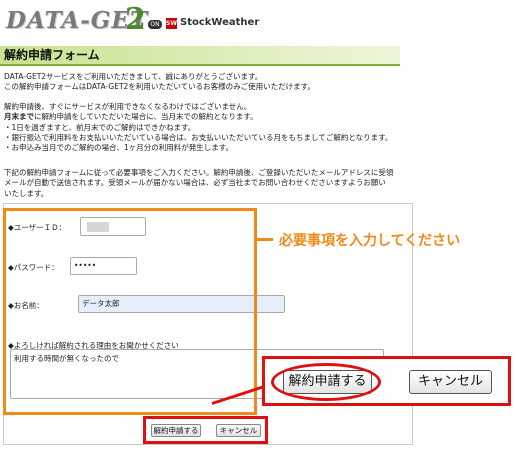 The height and width of the screenshot is (450, 516). I want to click on callout-connector, so click(265, 239).